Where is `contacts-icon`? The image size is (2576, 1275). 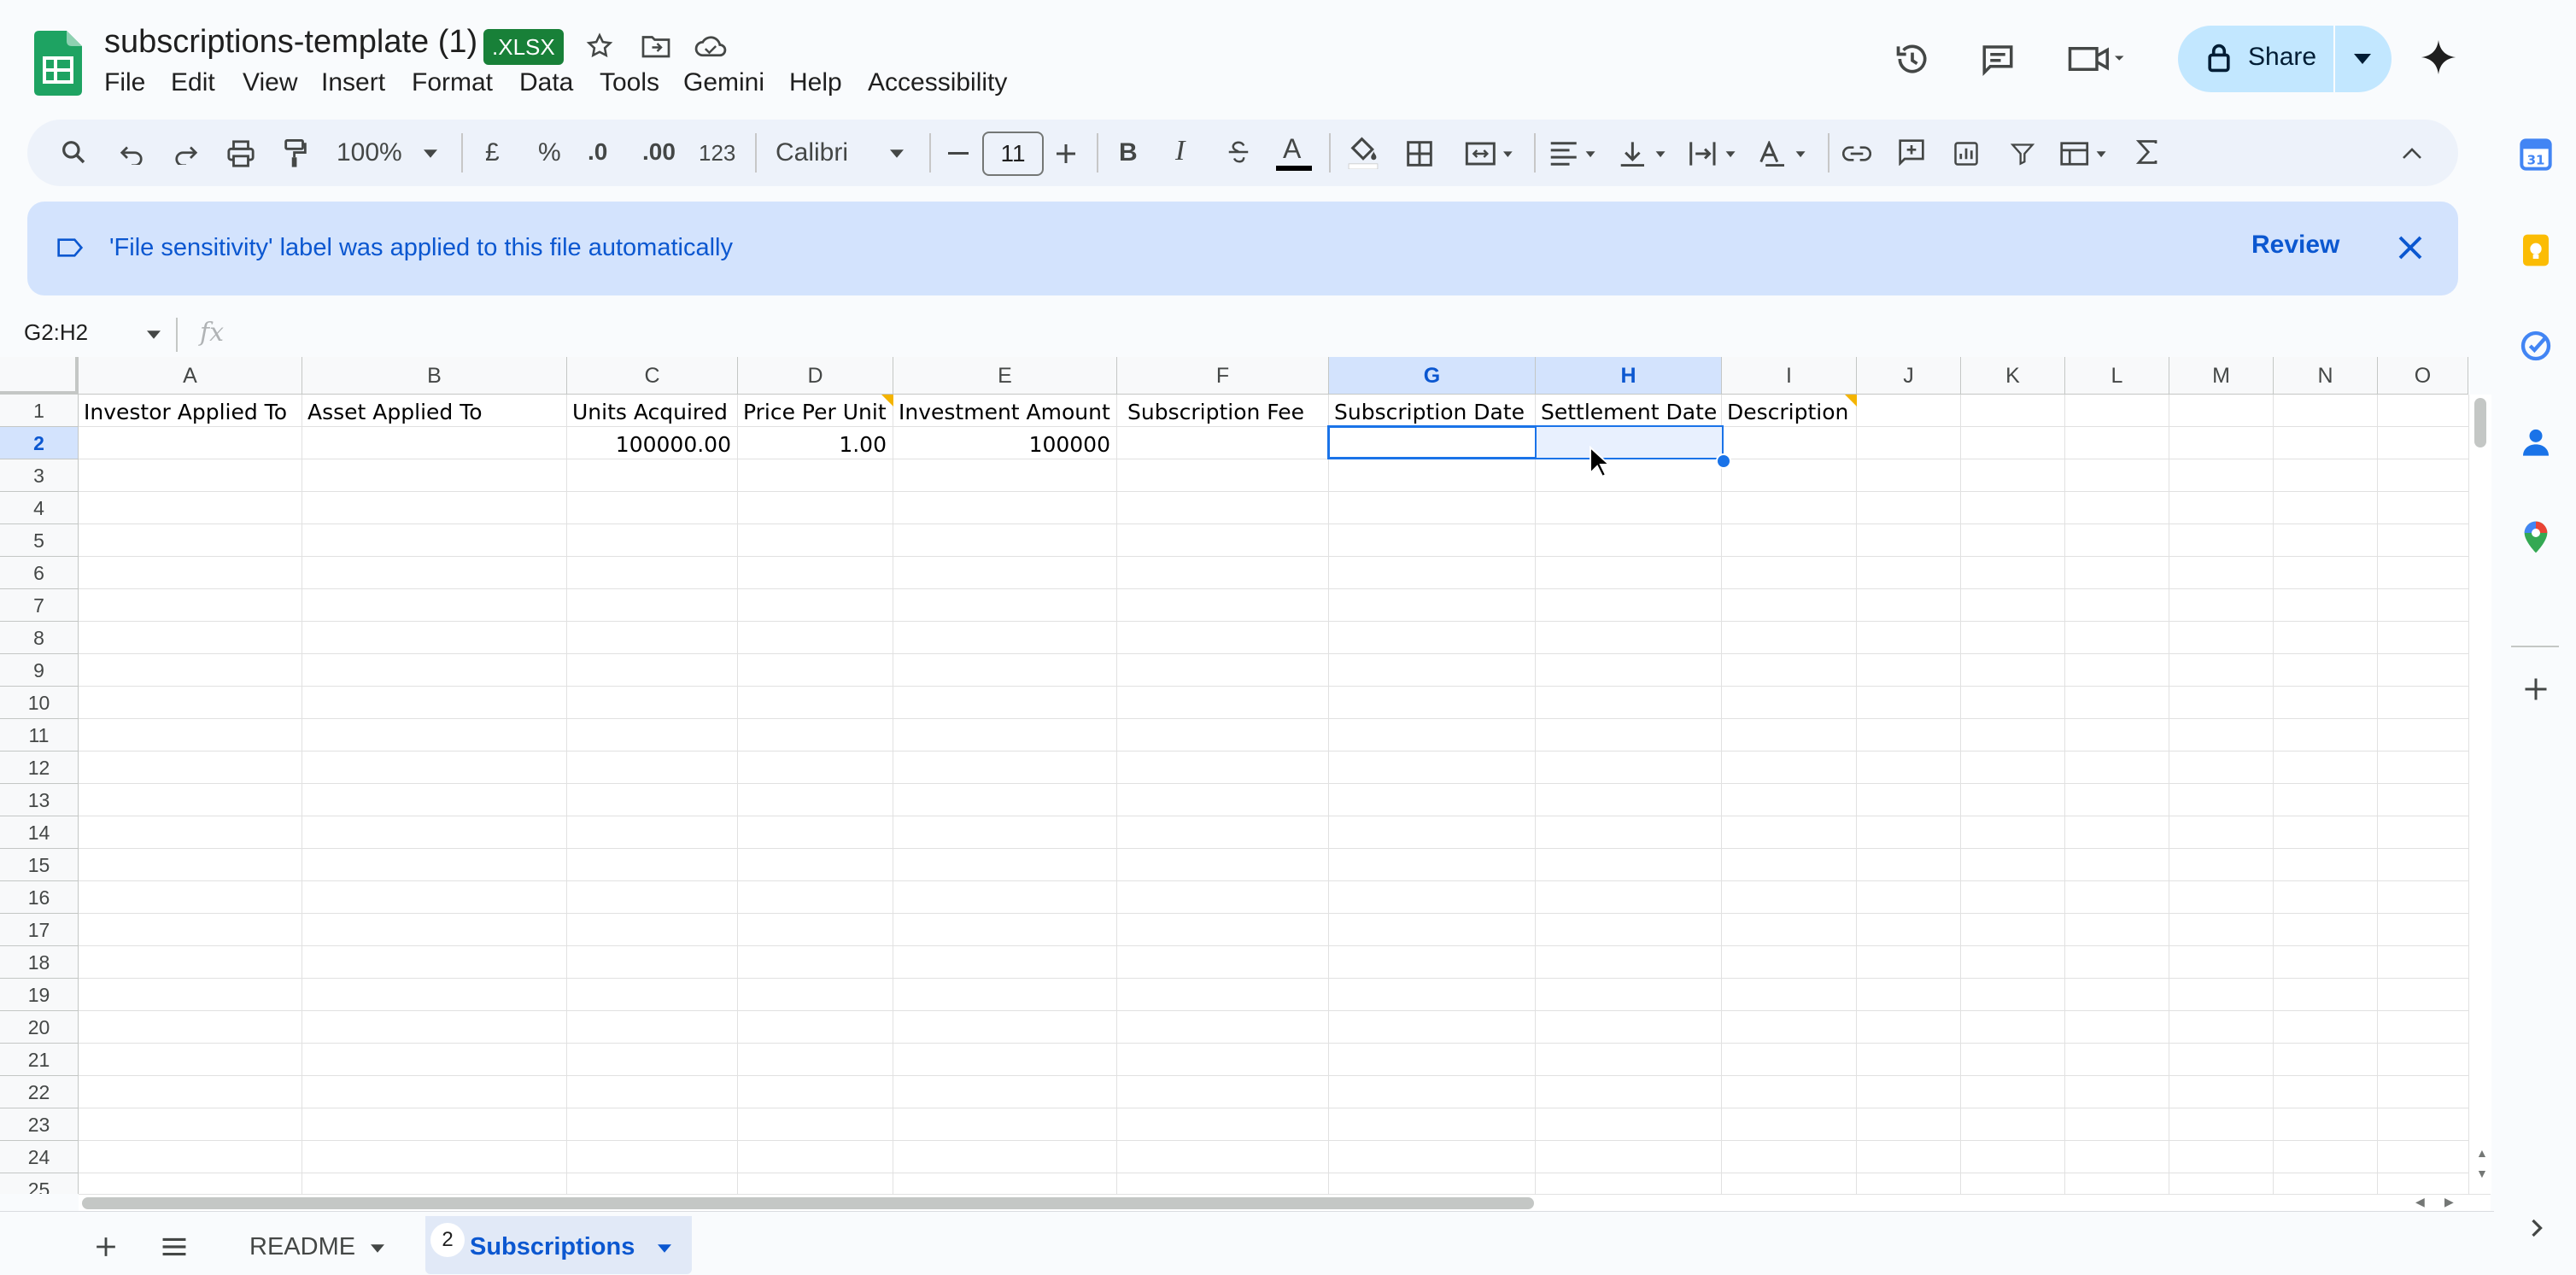 contacts-icon is located at coordinates (2536, 441).